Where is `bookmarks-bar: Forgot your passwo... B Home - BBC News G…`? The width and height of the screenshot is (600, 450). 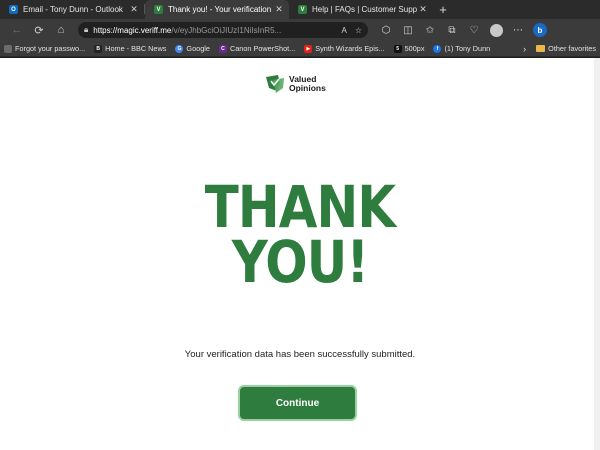 bookmarks-bar: Forgot your passwo... B Home - BBC News G… is located at coordinates (300, 49).